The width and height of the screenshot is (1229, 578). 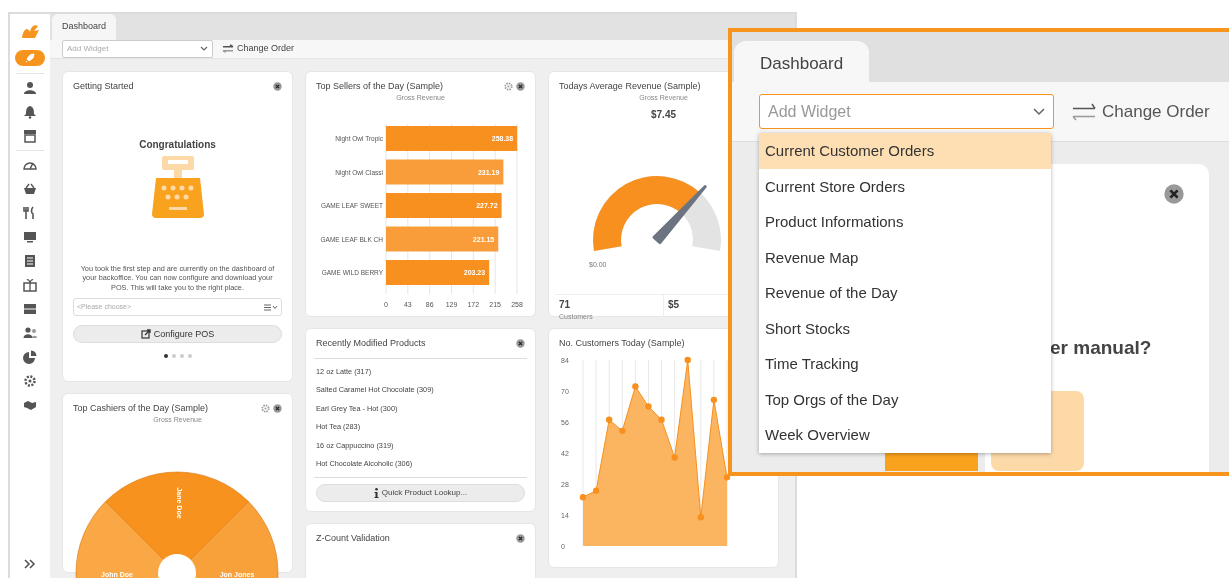 What do you see at coordinates (380, 86) in the screenshot?
I see `widget-title: Top Sellers of the Day (Sample)` at bounding box center [380, 86].